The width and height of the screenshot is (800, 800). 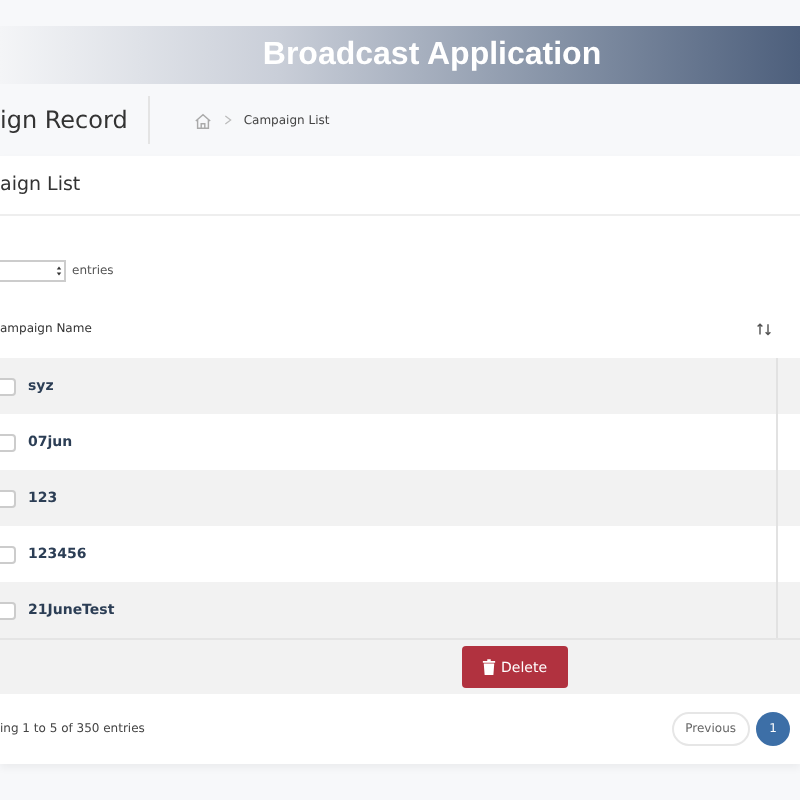 What do you see at coordinates (227, 120) in the screenshot?
I see `chevron-icon` at bounding box center [227, 120].